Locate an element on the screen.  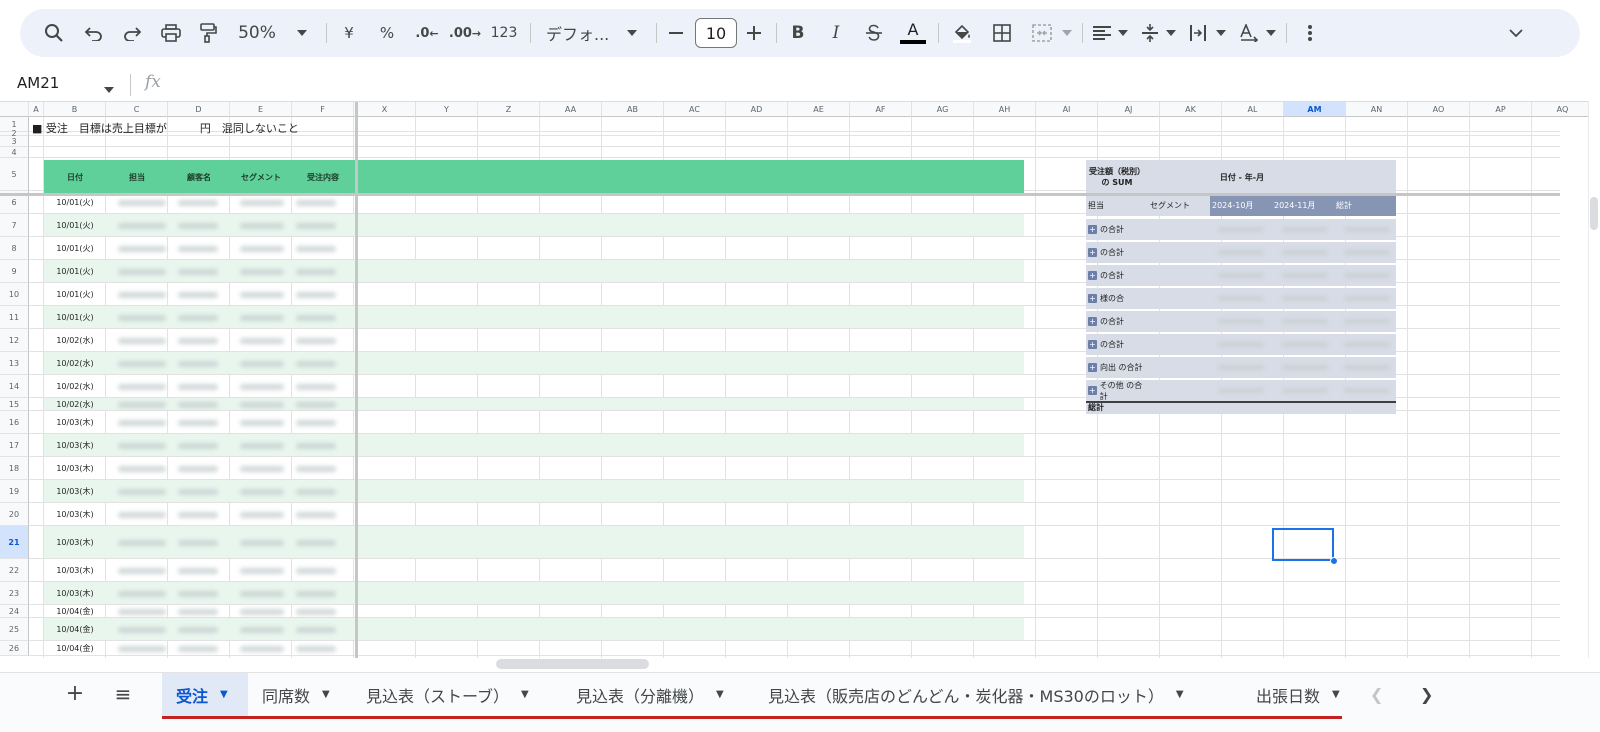
horizontal-align-icon is located at coordinates (1102, 33).